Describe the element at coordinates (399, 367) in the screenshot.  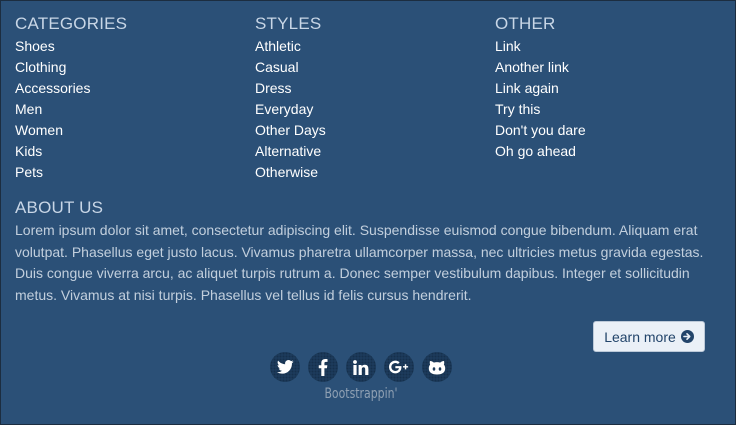
I see `google-plus-icon` at that location.